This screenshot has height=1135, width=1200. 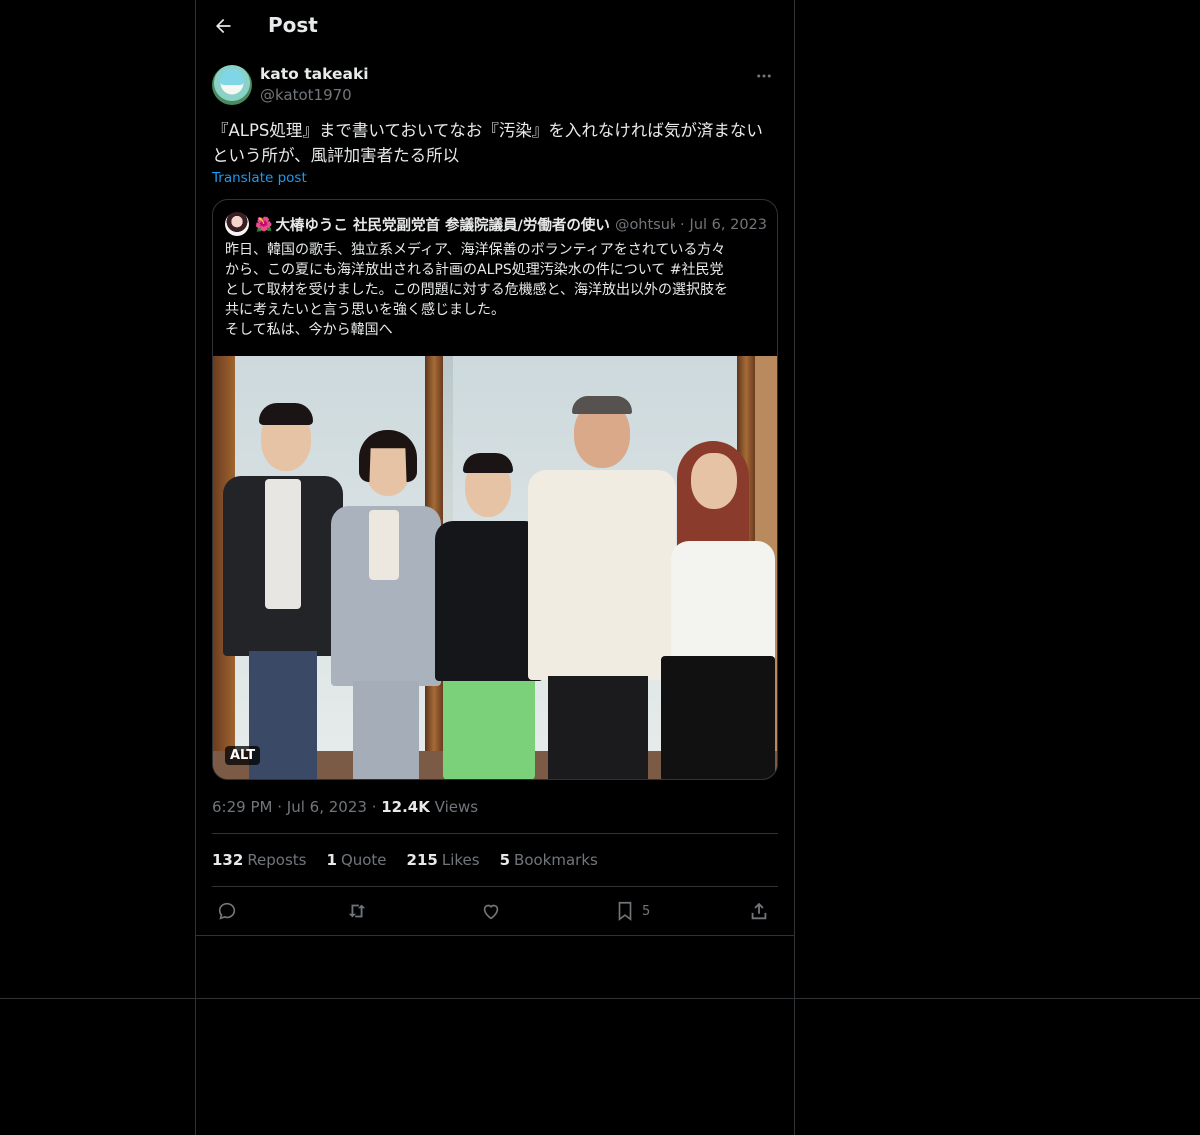 I want to click on likes-label: Likes, so click(x=460, y=860).